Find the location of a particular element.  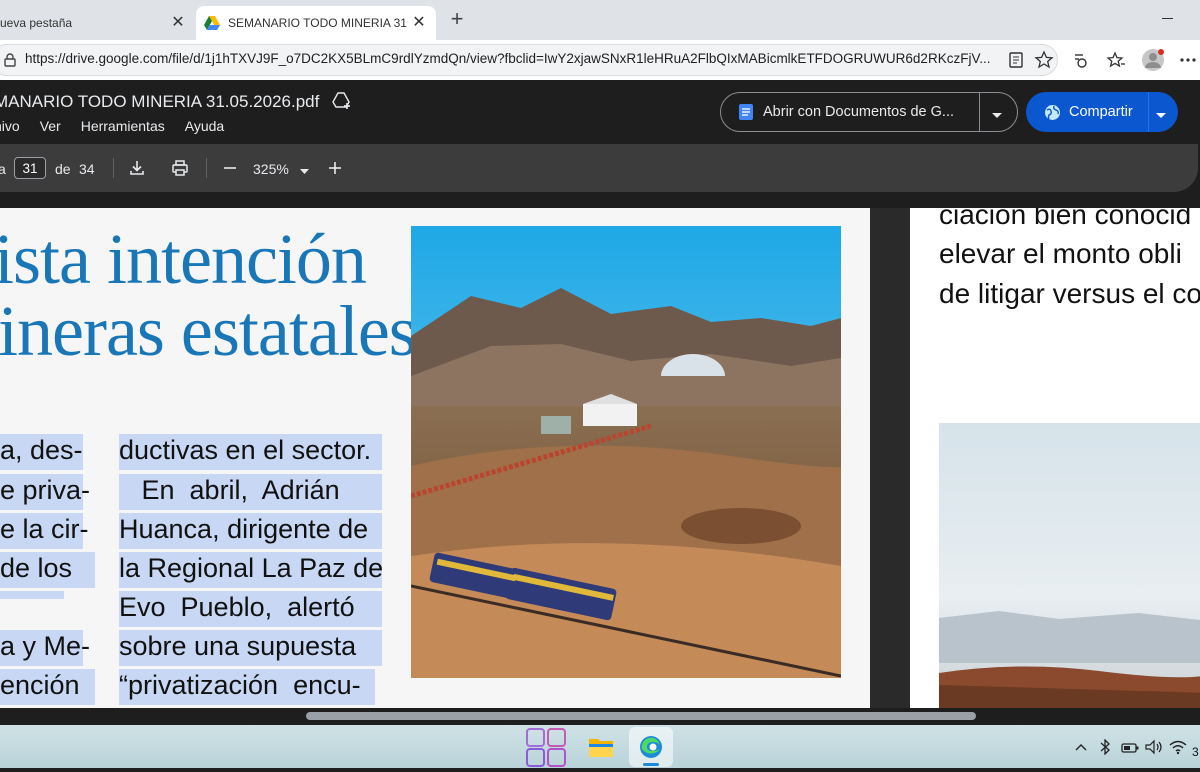

start-button is located at coordinates (546, 747).